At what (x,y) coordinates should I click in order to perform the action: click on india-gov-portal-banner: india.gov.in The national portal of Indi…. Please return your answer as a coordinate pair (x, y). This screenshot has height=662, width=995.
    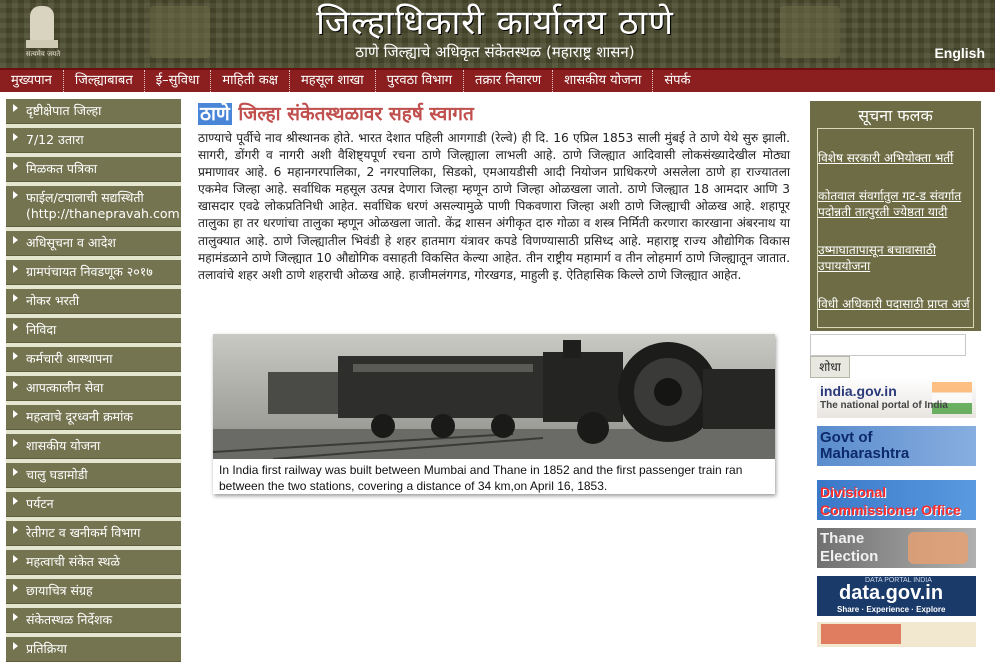
    Looking at the image, I should click on (896, 398).